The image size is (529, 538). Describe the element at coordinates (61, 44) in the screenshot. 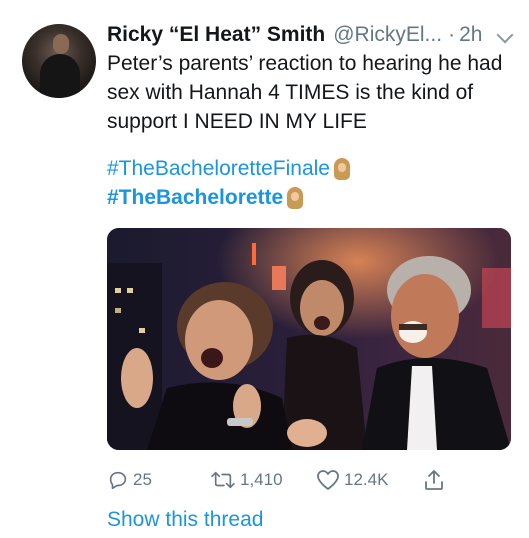

I see `avatar-head` at that location.